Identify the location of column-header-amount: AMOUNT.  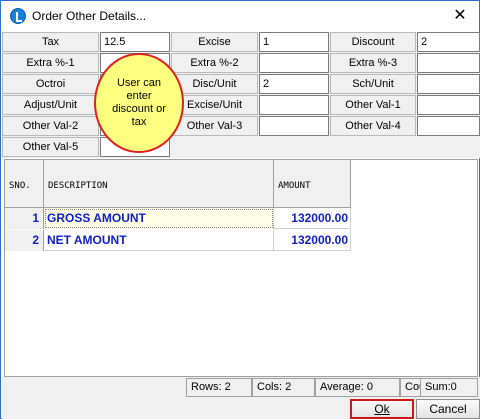
(312, 184).